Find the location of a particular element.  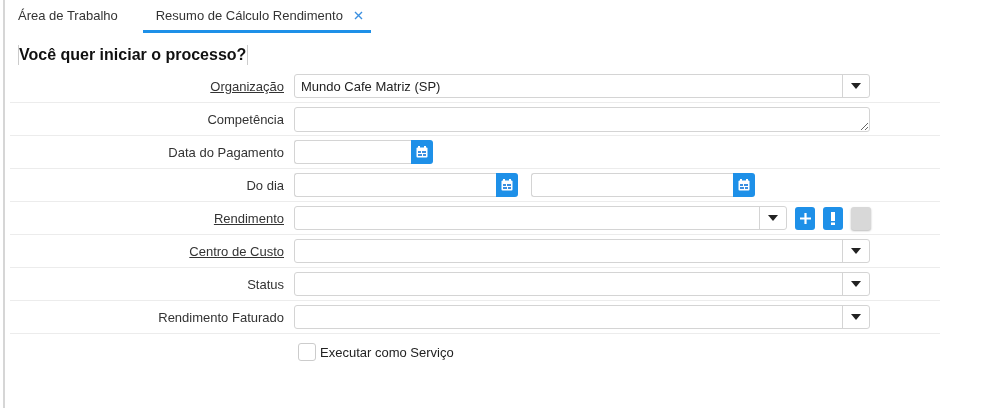

field-label: Competência is located at coordinates (245, 119).